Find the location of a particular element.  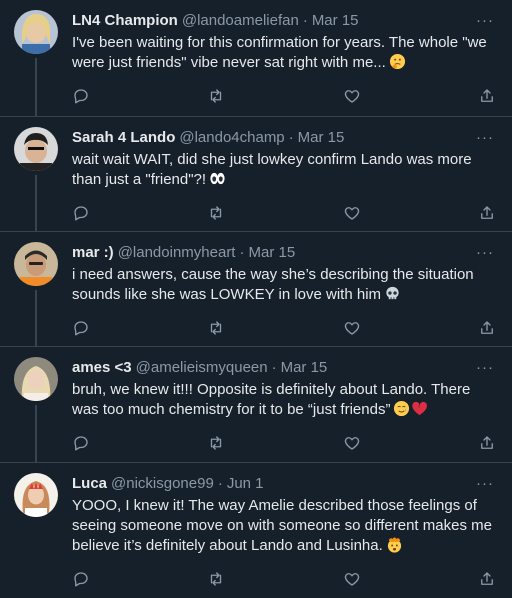

exploding-head-icon is located at coordinates (394, 545).